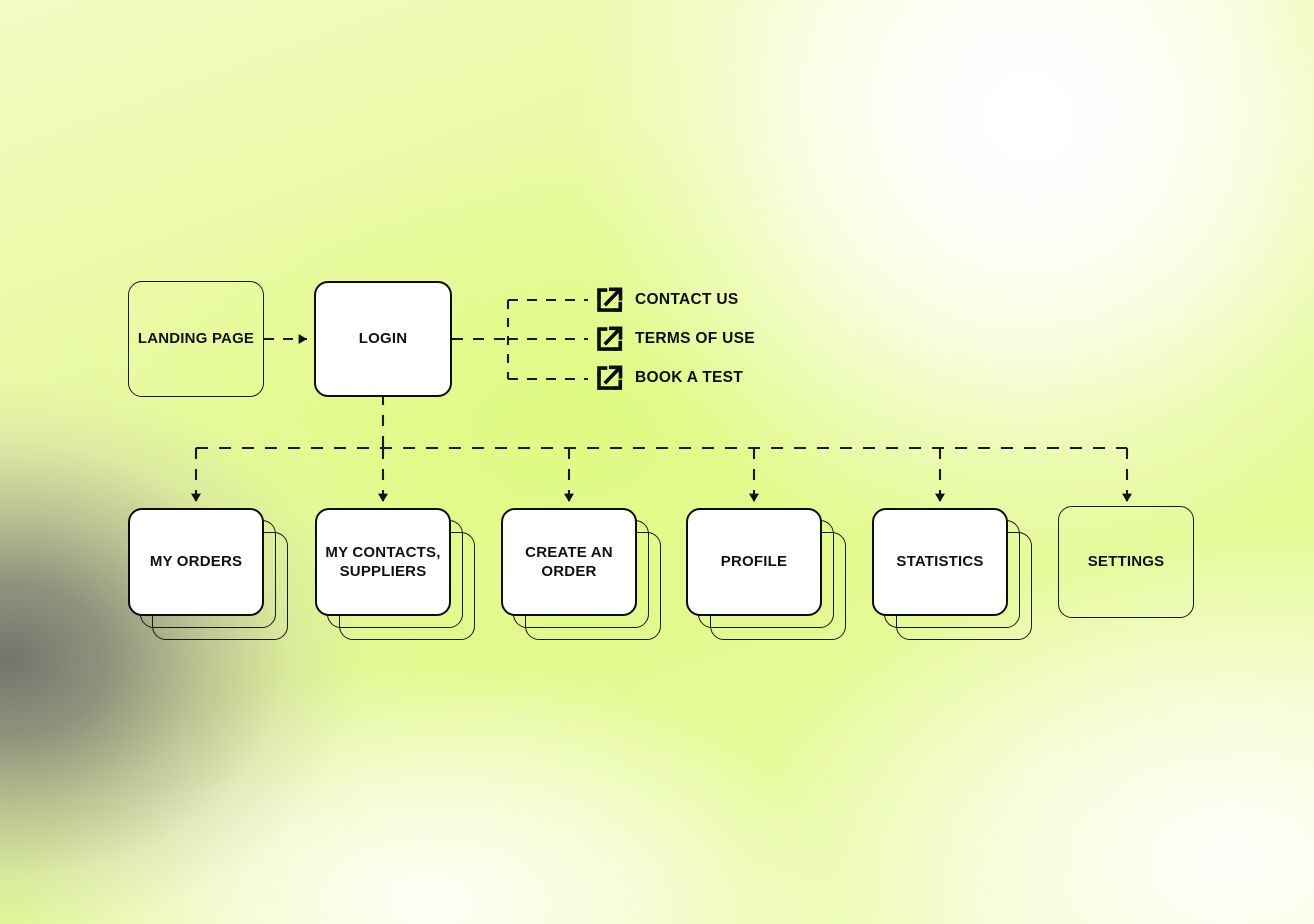 The width and height of the screenshot is (1314, 924). I want to click on node-create-an-order: CREATE AN ORDER, so click(569, 562).